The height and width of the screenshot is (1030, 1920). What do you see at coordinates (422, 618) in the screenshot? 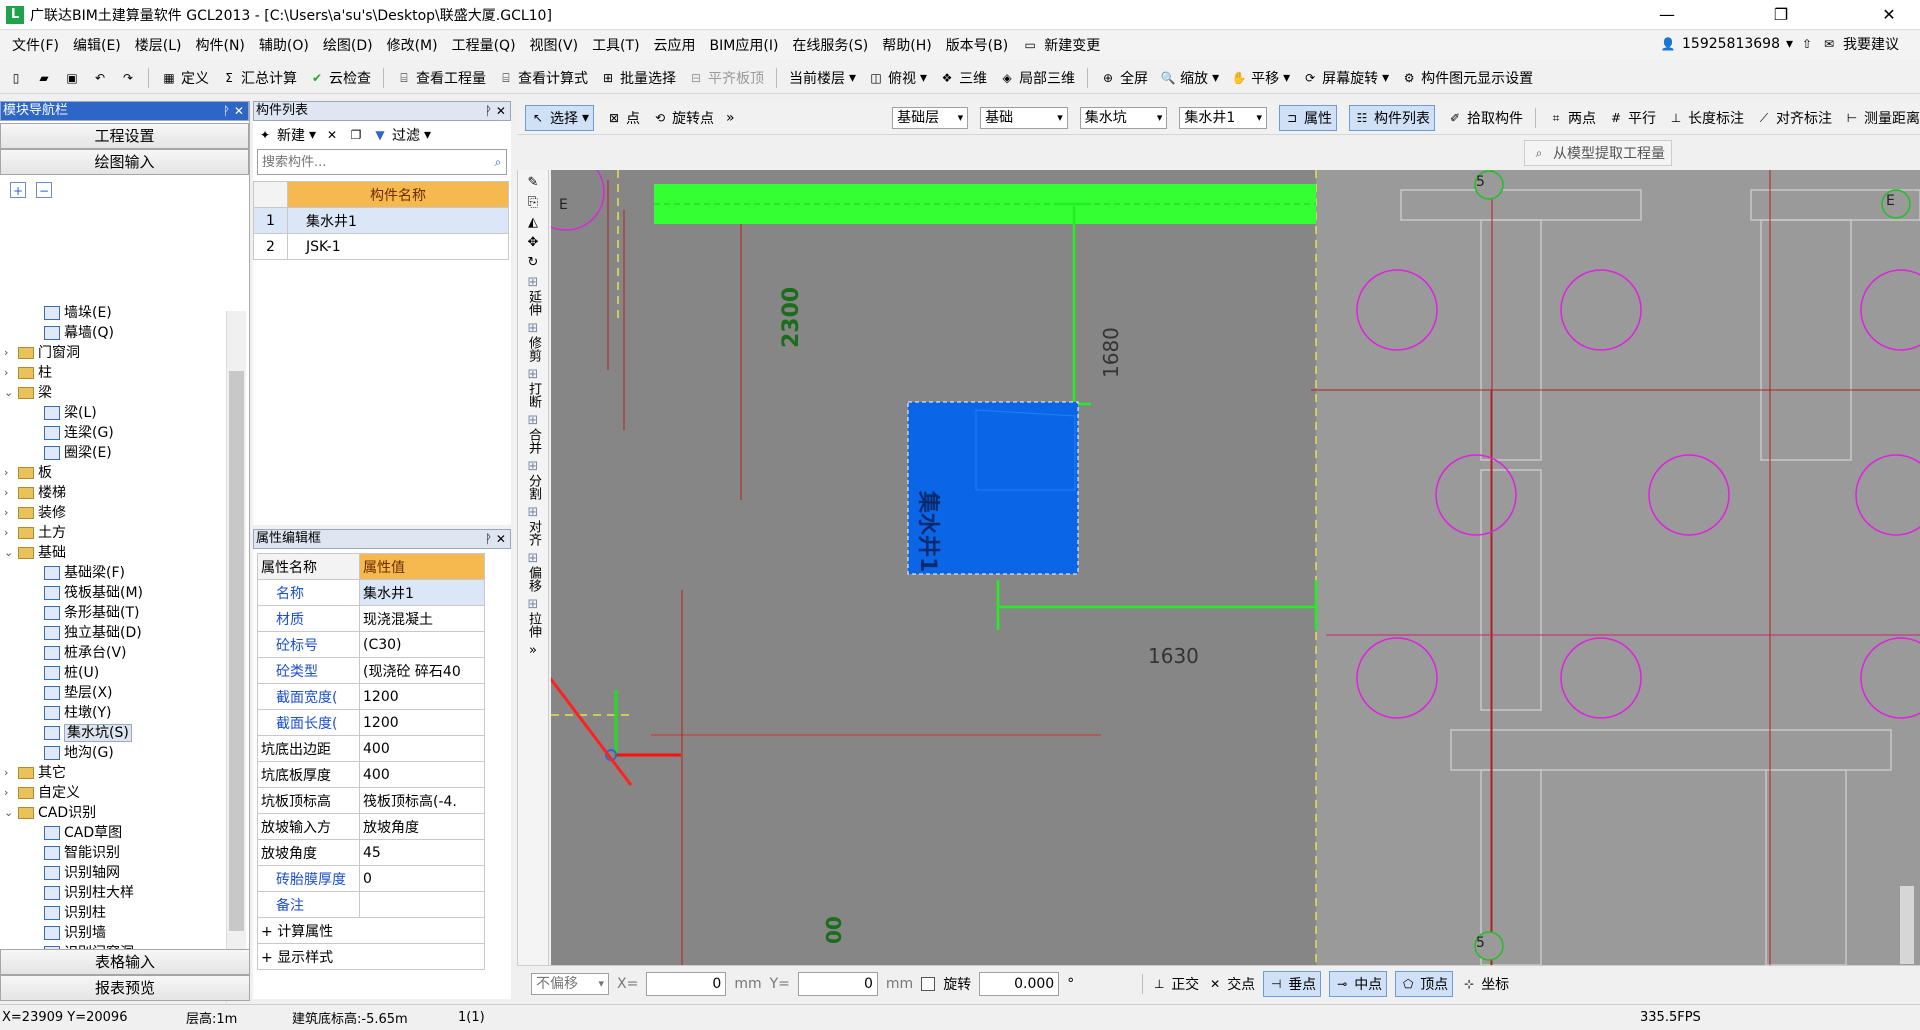
I see `property-value: 现浇混凝土` at bounding box center [422, 618].